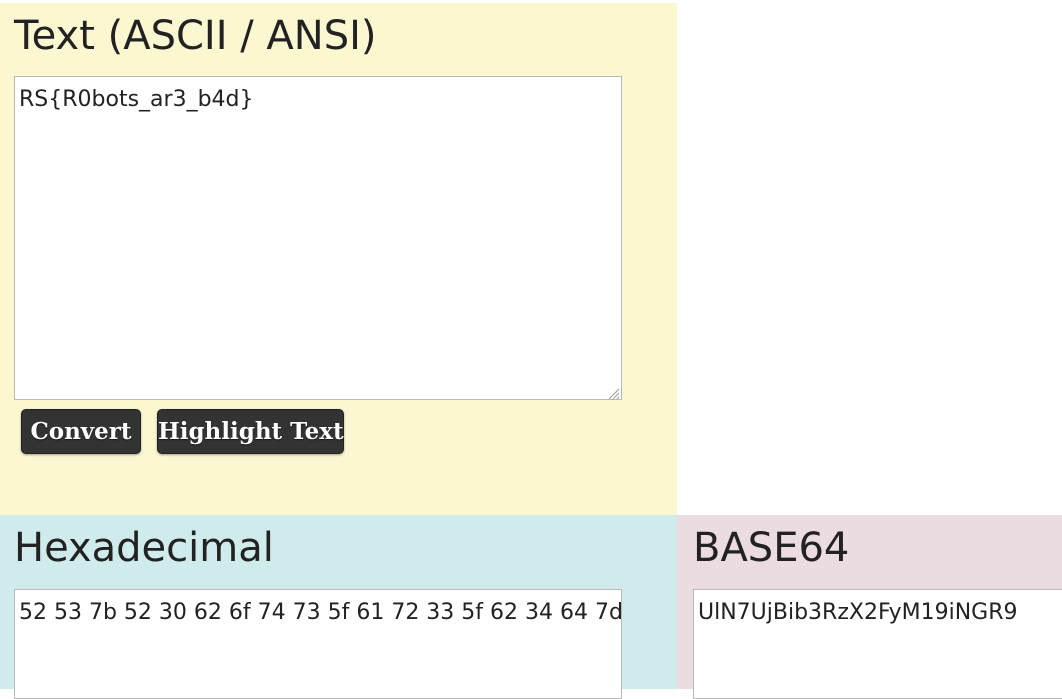 This screenshot has height=699, width=1062. Describe the element at coordinates (81, 431) in the screenshot. I see `convert-button: Convert` at that location.